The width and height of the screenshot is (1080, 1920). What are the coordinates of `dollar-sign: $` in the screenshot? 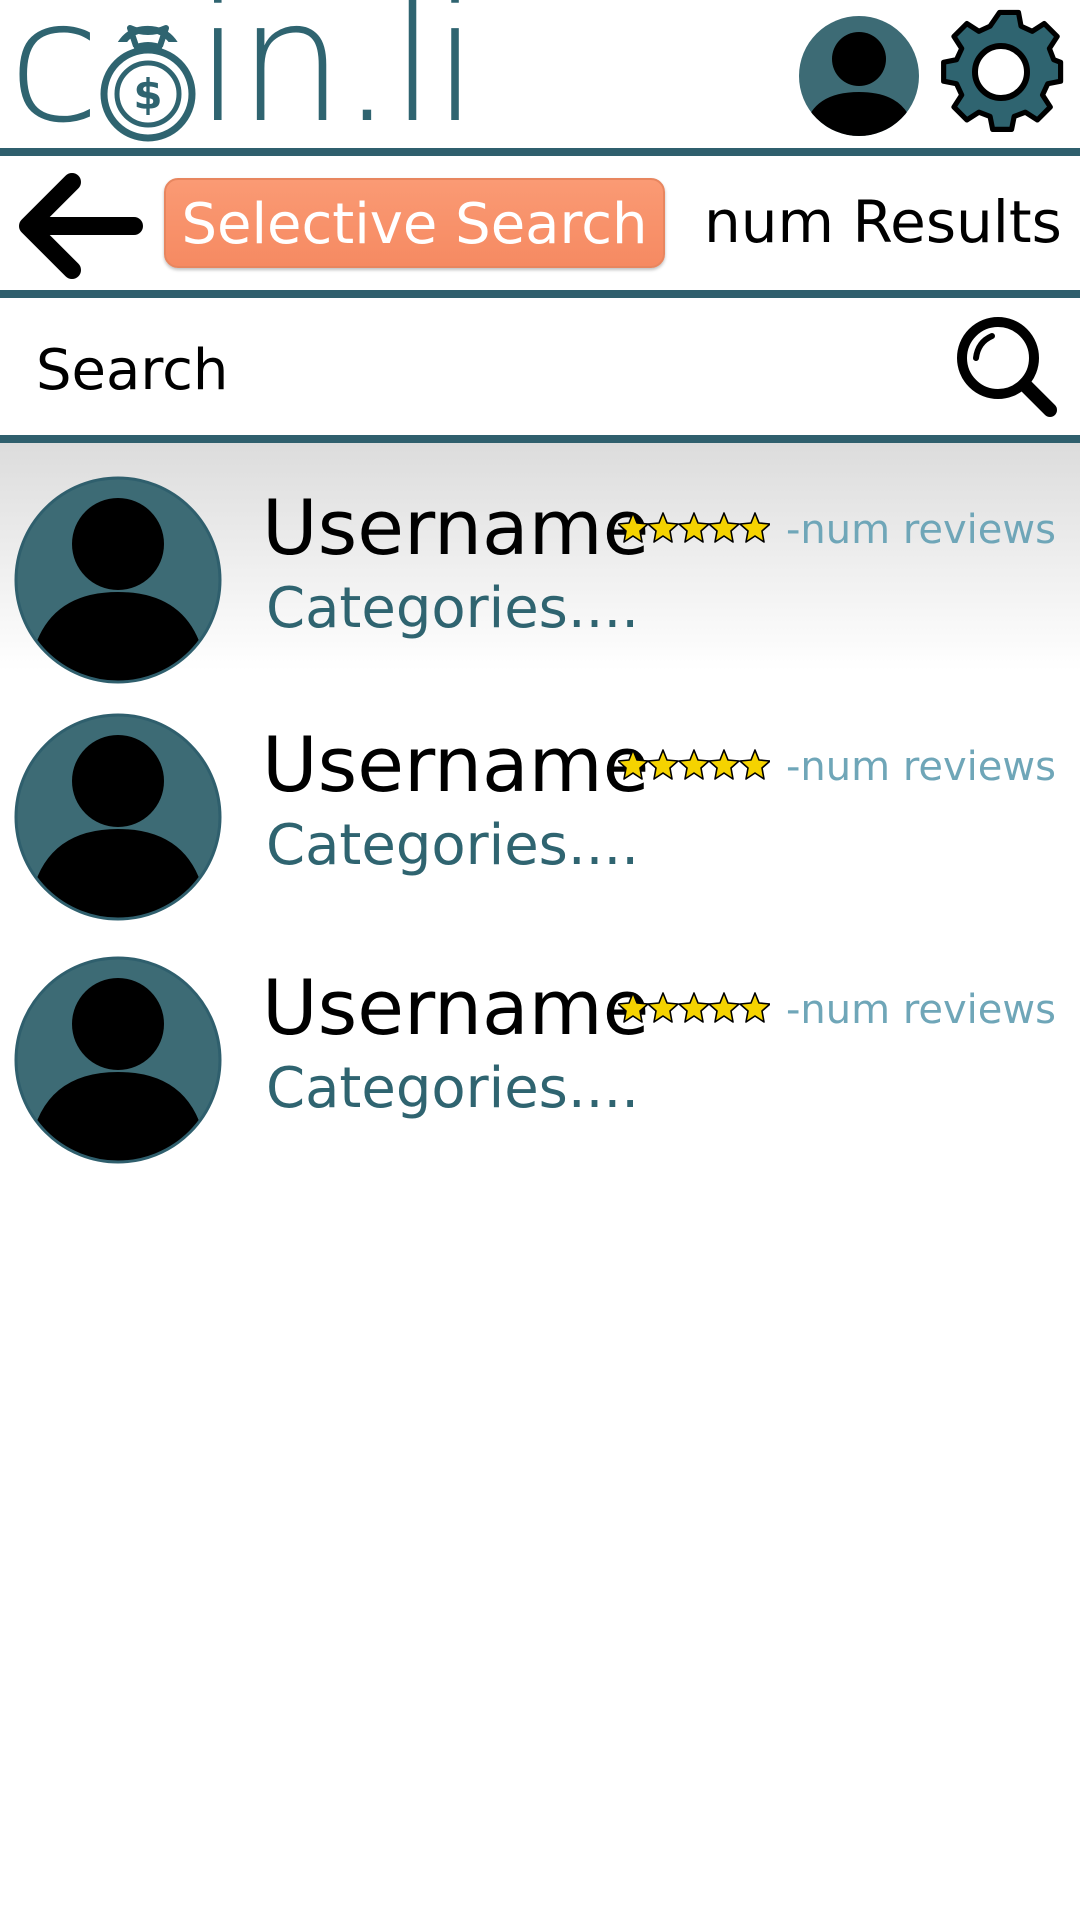 It's located at (147, 94).